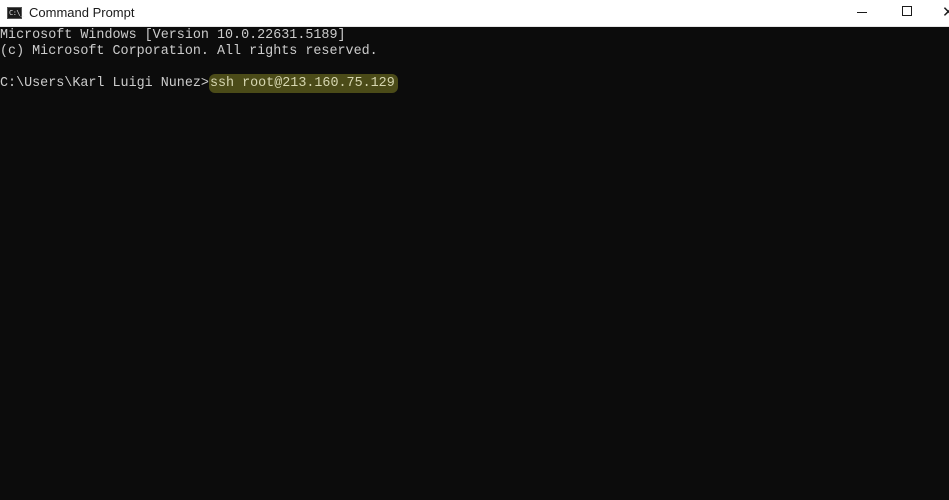 The height and width of the screenshot is (500, 949). What do you see at coordinates (474, 13) in the screenshot?
I see `title-bar: C:\_ Command Prompt ✕` at bounding box center [474, 13].